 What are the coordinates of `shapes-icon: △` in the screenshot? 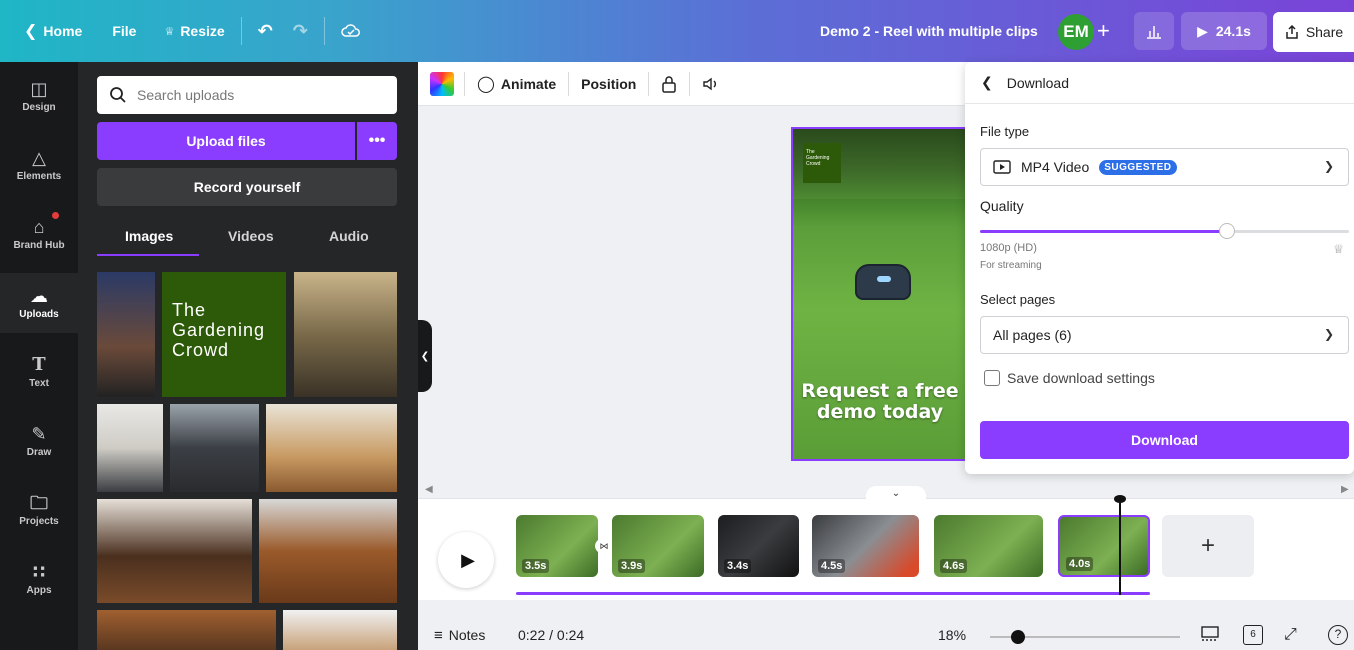 It's located at (39, 157).